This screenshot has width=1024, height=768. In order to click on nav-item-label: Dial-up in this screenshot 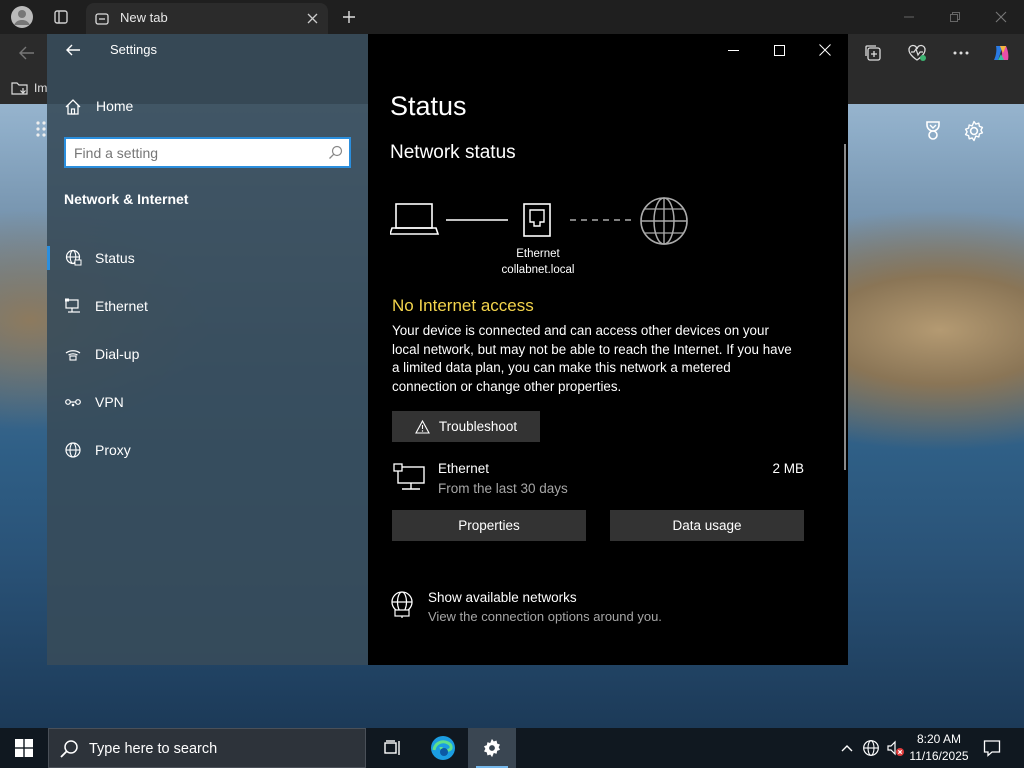, I will do `click(117, 354)`.